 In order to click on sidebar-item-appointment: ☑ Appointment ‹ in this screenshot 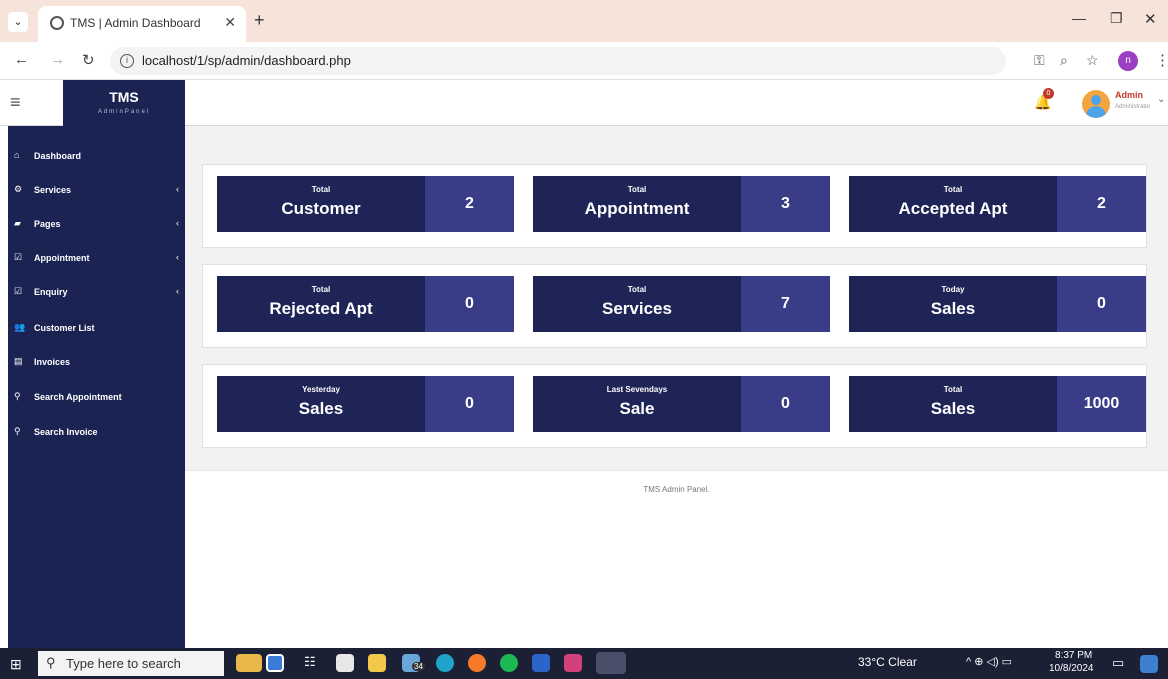, I will do `click(96, 259)`.